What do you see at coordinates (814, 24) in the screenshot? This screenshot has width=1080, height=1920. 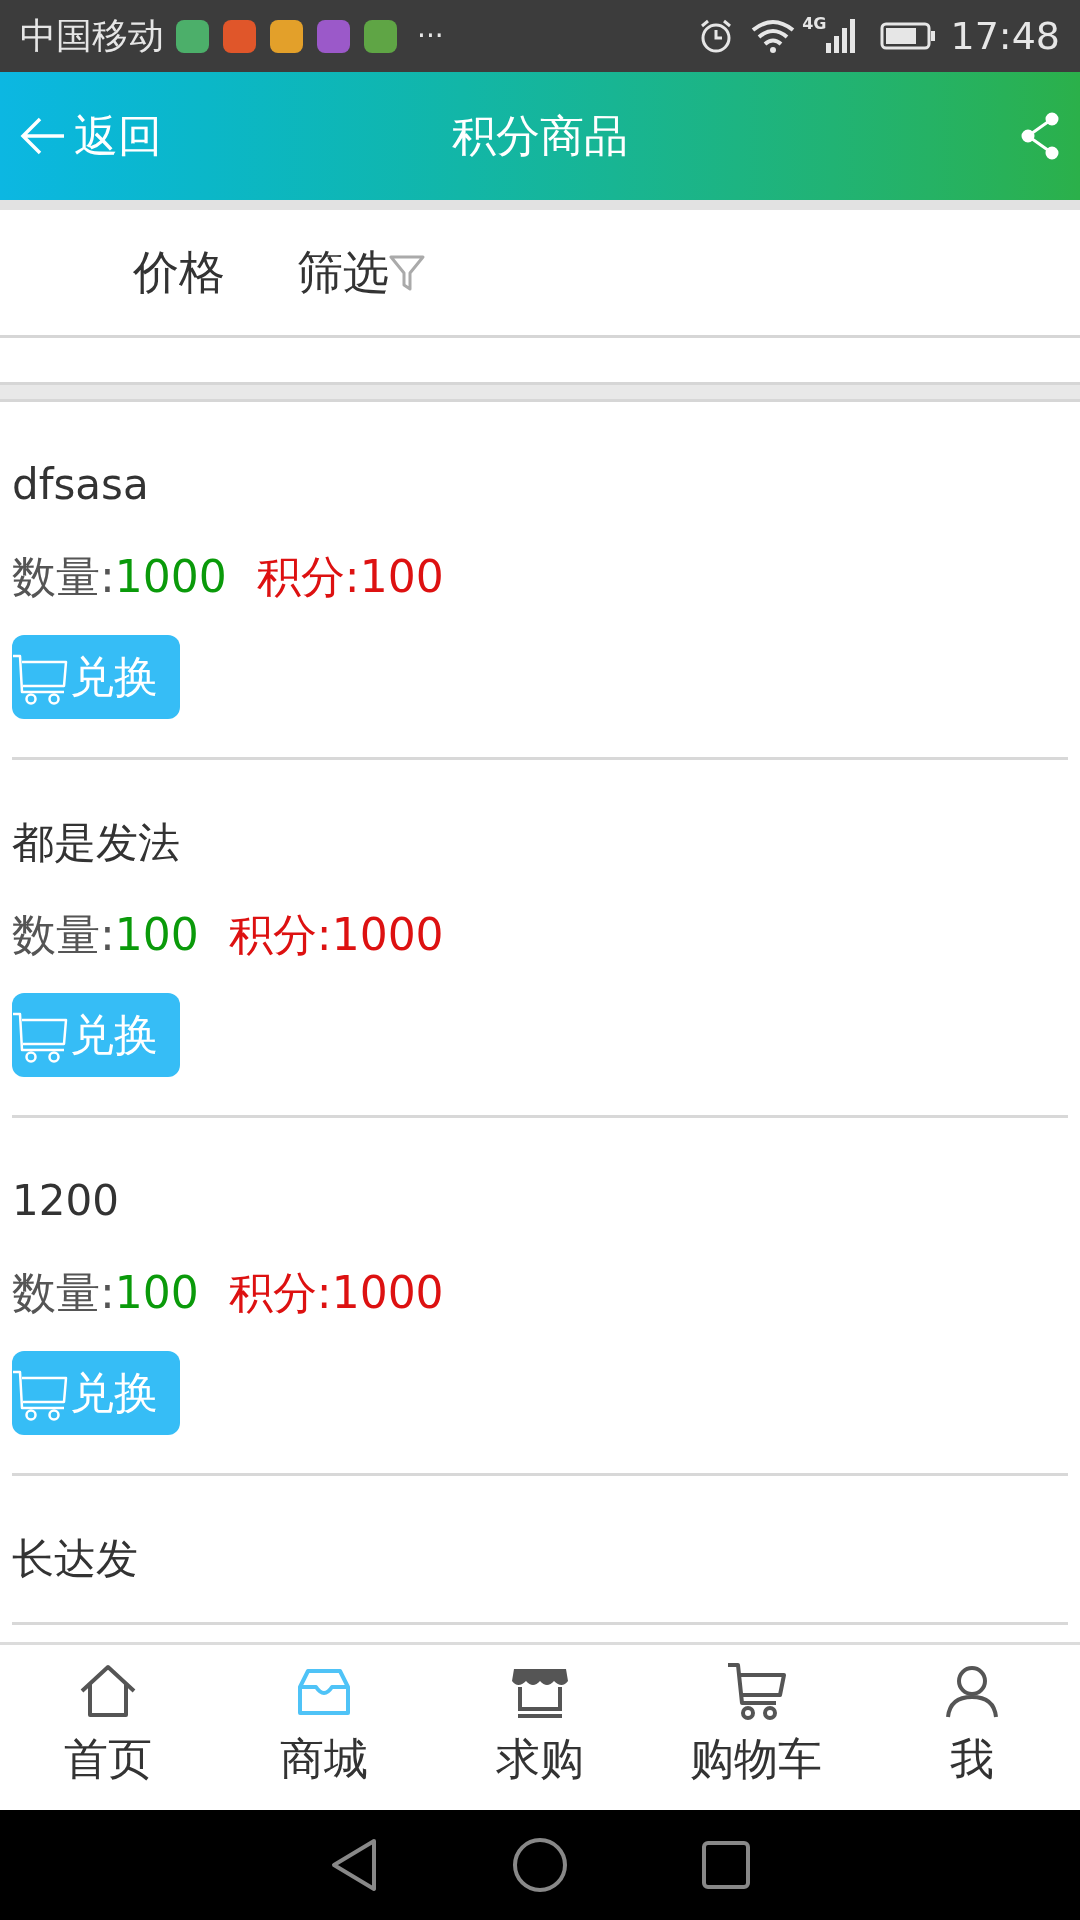 I see `network-type: 4G` at bounding box center [814, 24].